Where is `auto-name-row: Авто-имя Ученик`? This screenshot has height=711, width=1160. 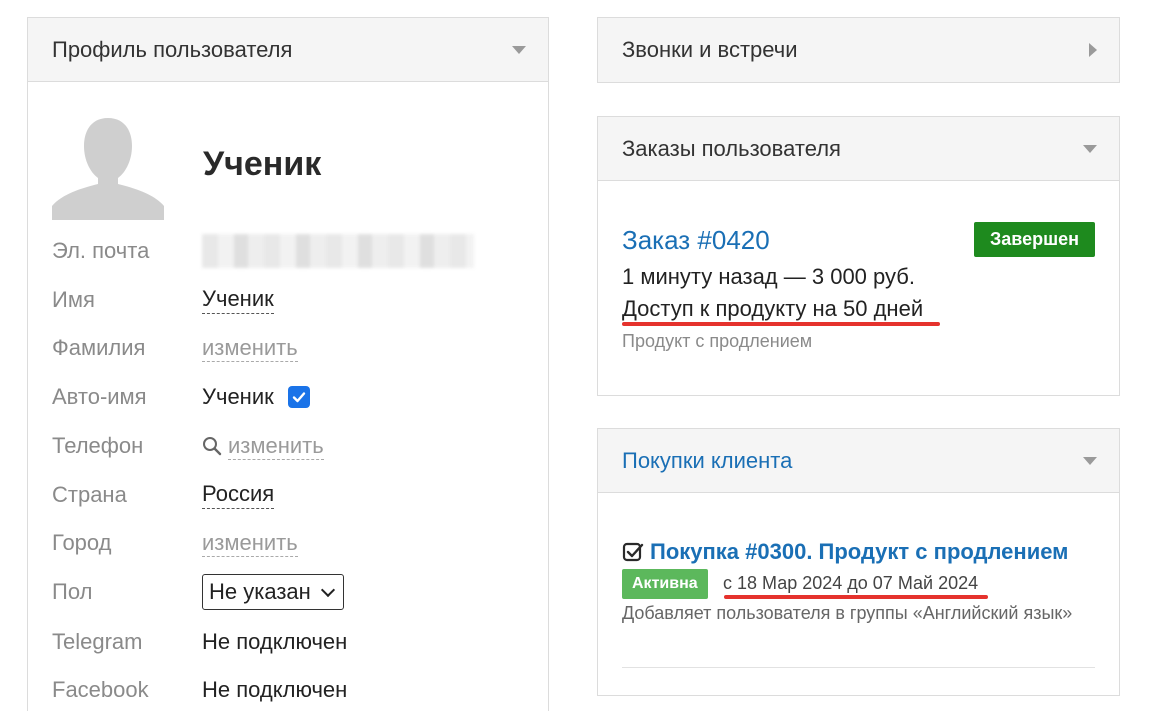 auto-name-row: Авто-имя Ученик is located at coordinates (295, 397).